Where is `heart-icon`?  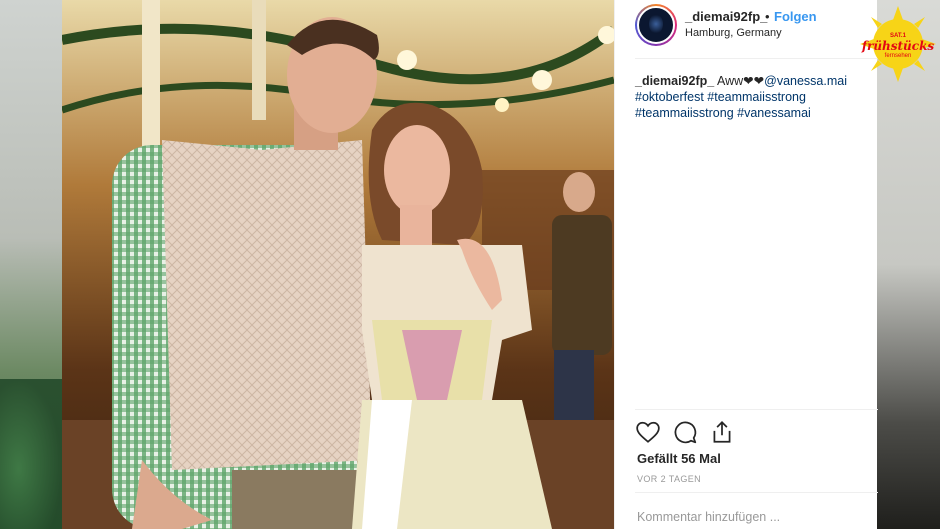 heart-icon is located at coordinates (648, 432).